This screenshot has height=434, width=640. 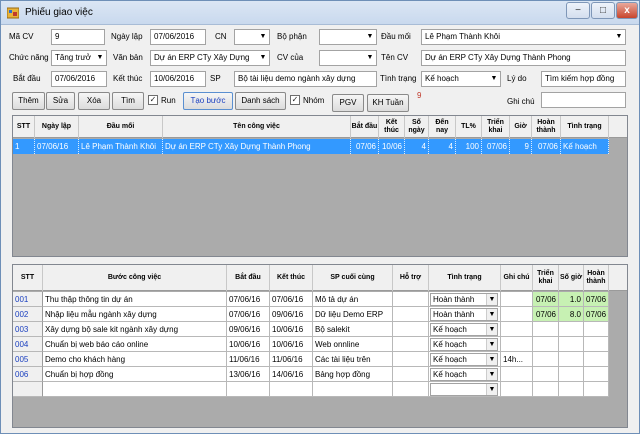 I want to click on table-cell: Chuẩn bị hợp đồng, so click(x=135, y=374).